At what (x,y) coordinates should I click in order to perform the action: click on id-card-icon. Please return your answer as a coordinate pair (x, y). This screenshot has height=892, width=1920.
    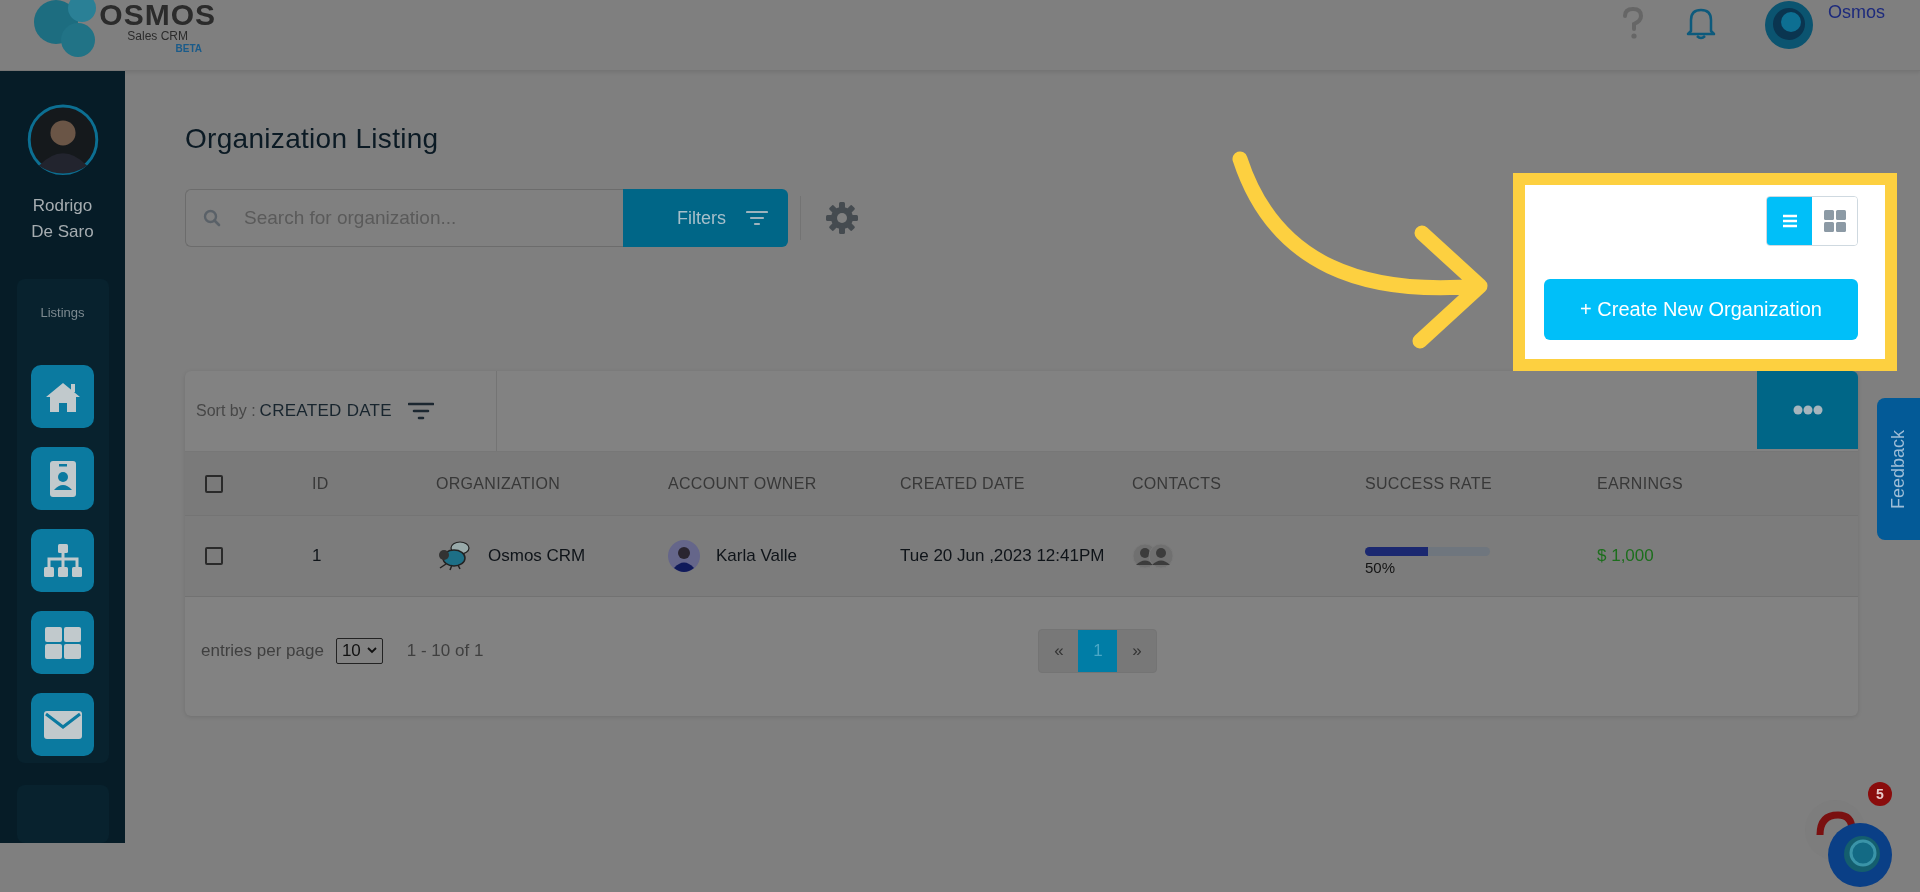
    Looking at the image, I should click on (62, 478).